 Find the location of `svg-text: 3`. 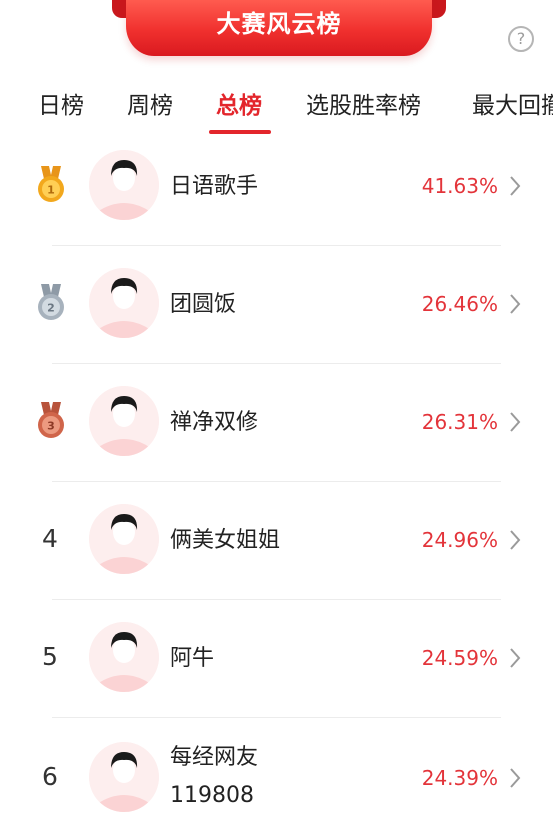

svg-text: 3 is located at coordinates (51, 426).